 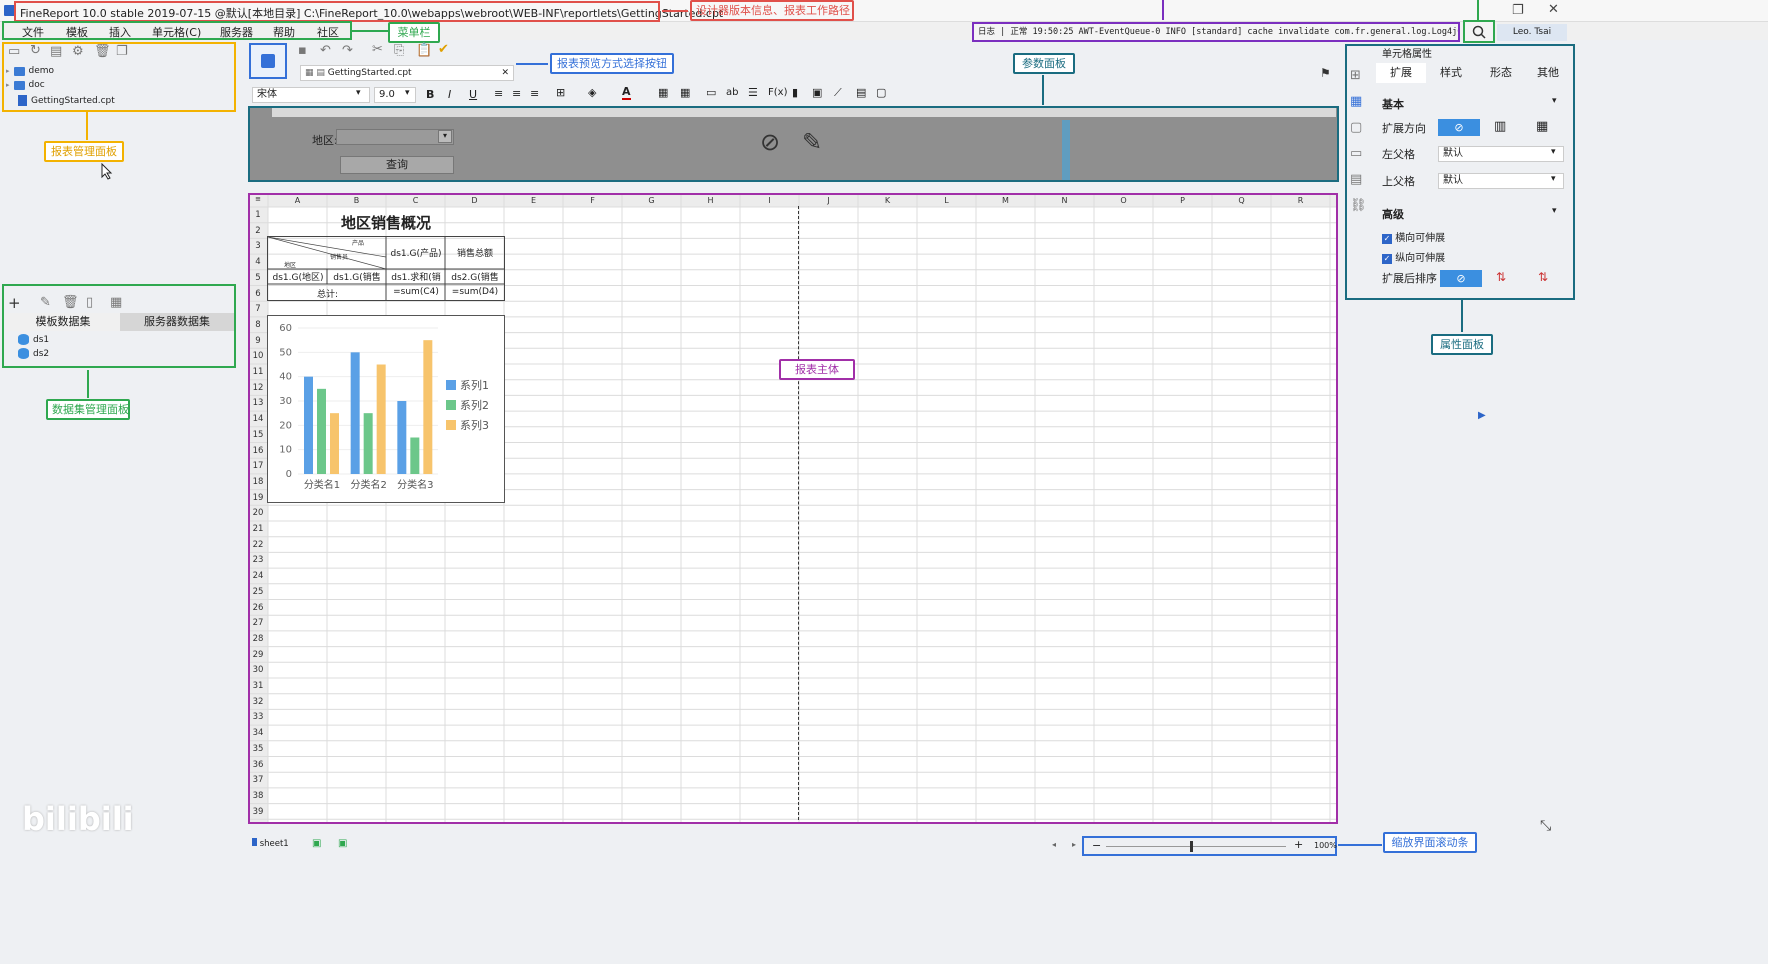 What do you see at coordinates (14, 51) in the screenshot?
I see `new-folder-icon: ▭` at bounding box center [14, 51].